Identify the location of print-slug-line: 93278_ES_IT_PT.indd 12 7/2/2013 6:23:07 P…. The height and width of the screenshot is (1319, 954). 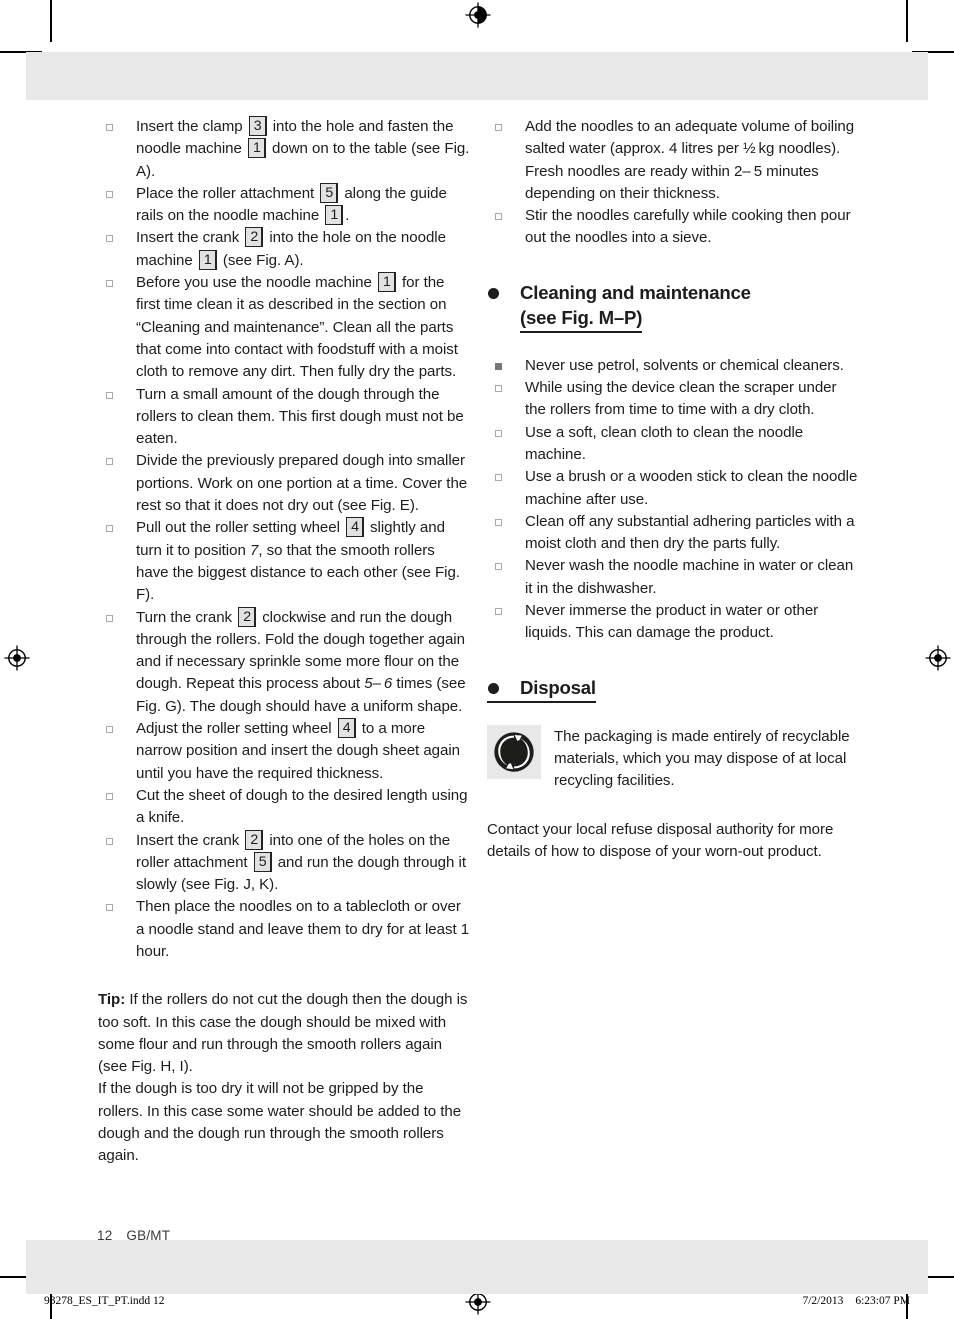
(477, 1301).